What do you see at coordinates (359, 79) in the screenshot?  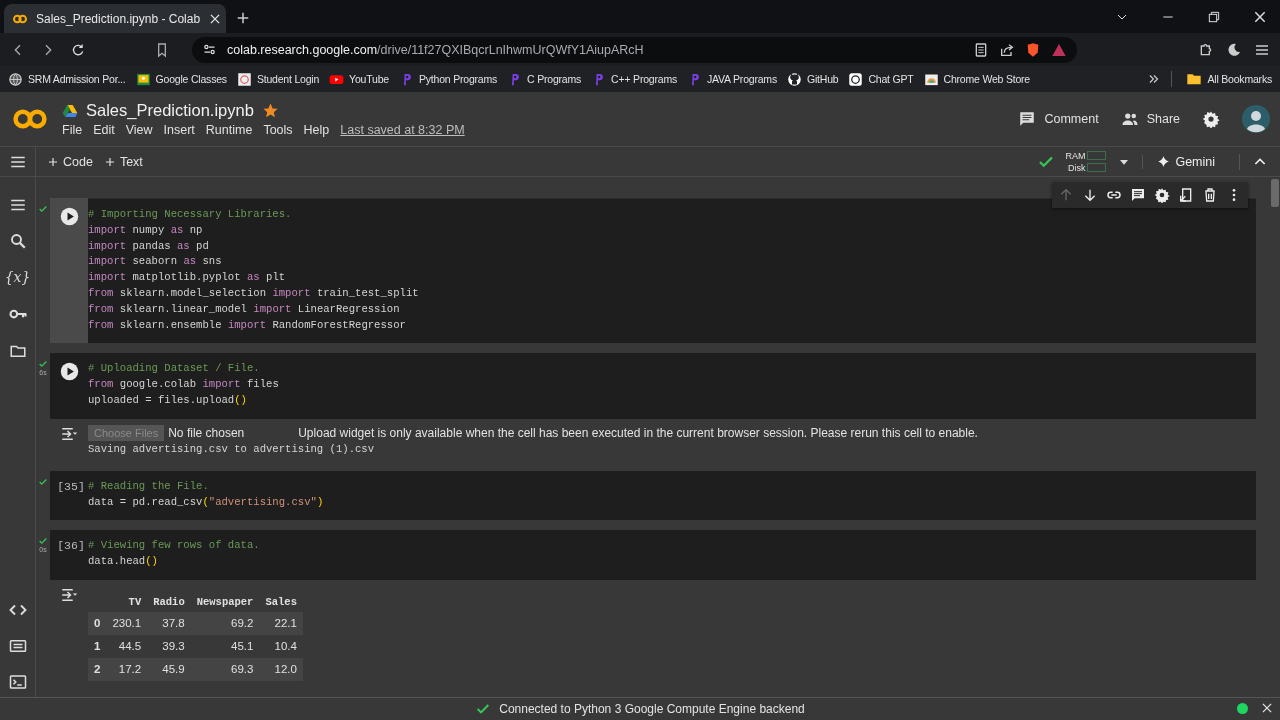 I see `bookmark-link: YouTube` at bounding box center [359, 79].